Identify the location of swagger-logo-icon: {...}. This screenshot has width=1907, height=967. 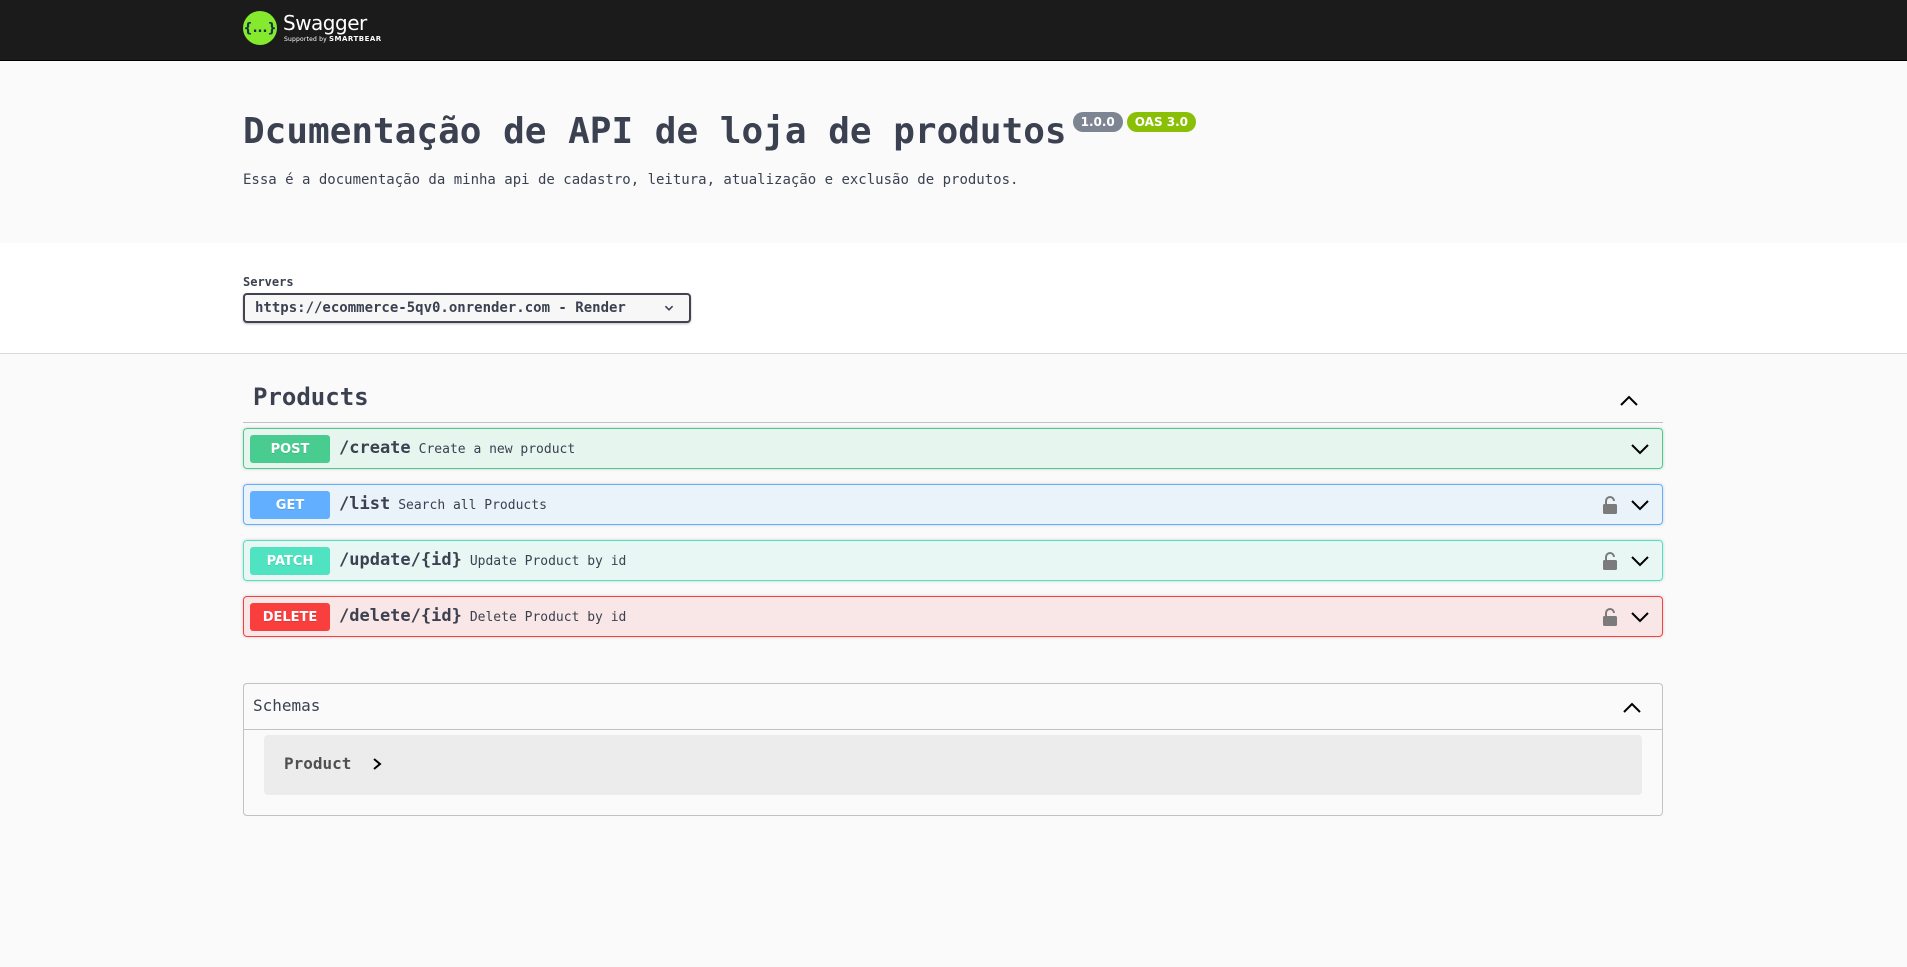
(260, 28).